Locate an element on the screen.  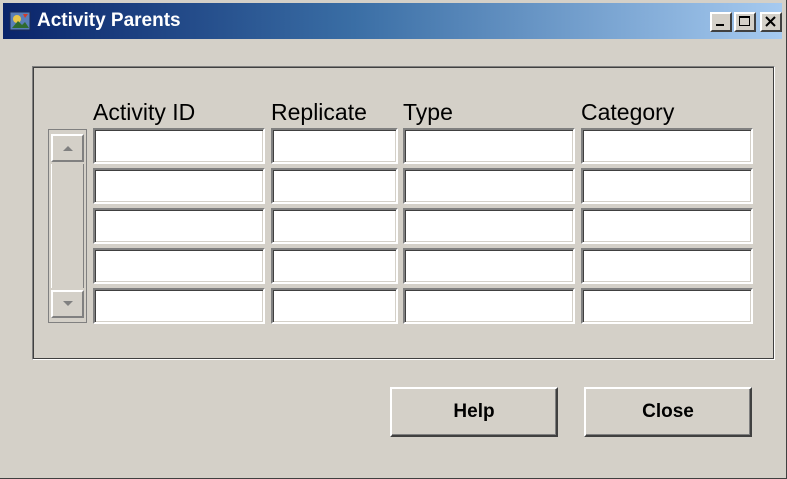
header-activity-id: Activity ID is located at coordinates (144, 112).